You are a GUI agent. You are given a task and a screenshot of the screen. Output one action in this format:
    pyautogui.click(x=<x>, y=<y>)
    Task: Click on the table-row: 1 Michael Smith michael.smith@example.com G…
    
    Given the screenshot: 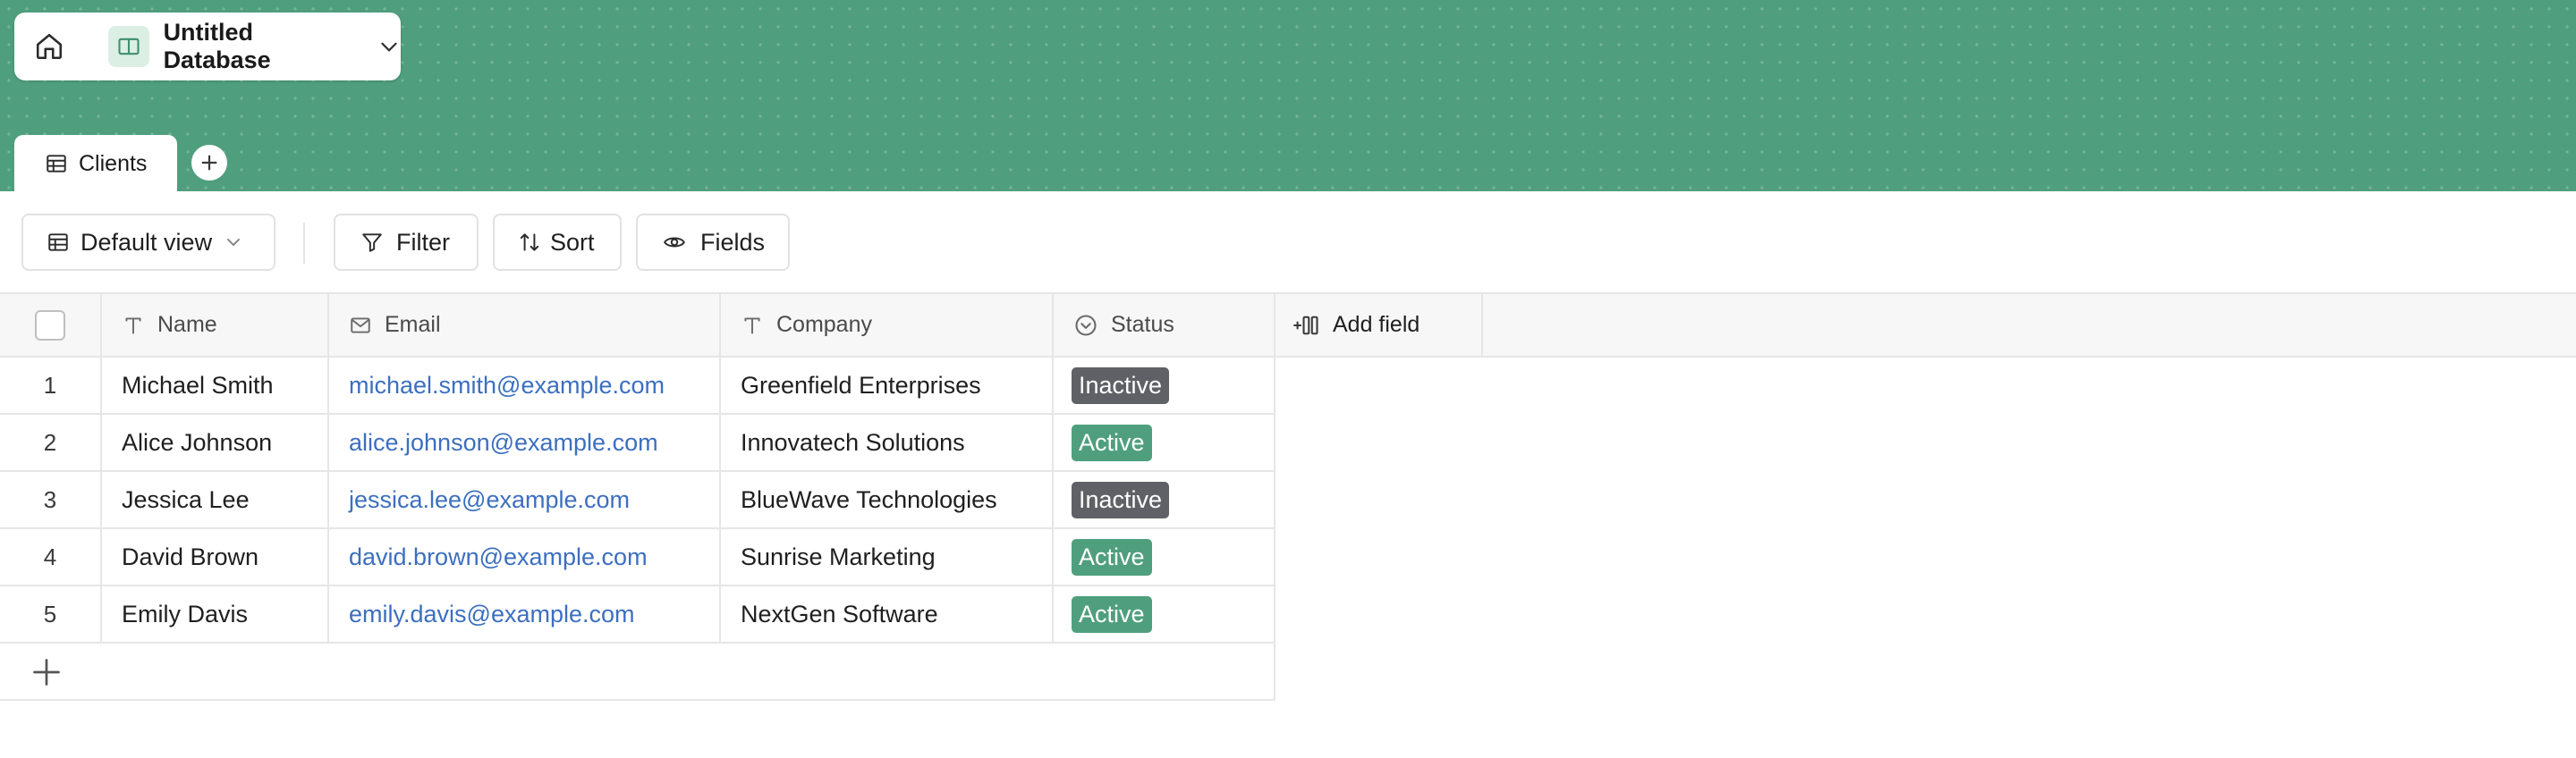 What is the action you would take?
    pyautogui.click(x=637, y=386)
    